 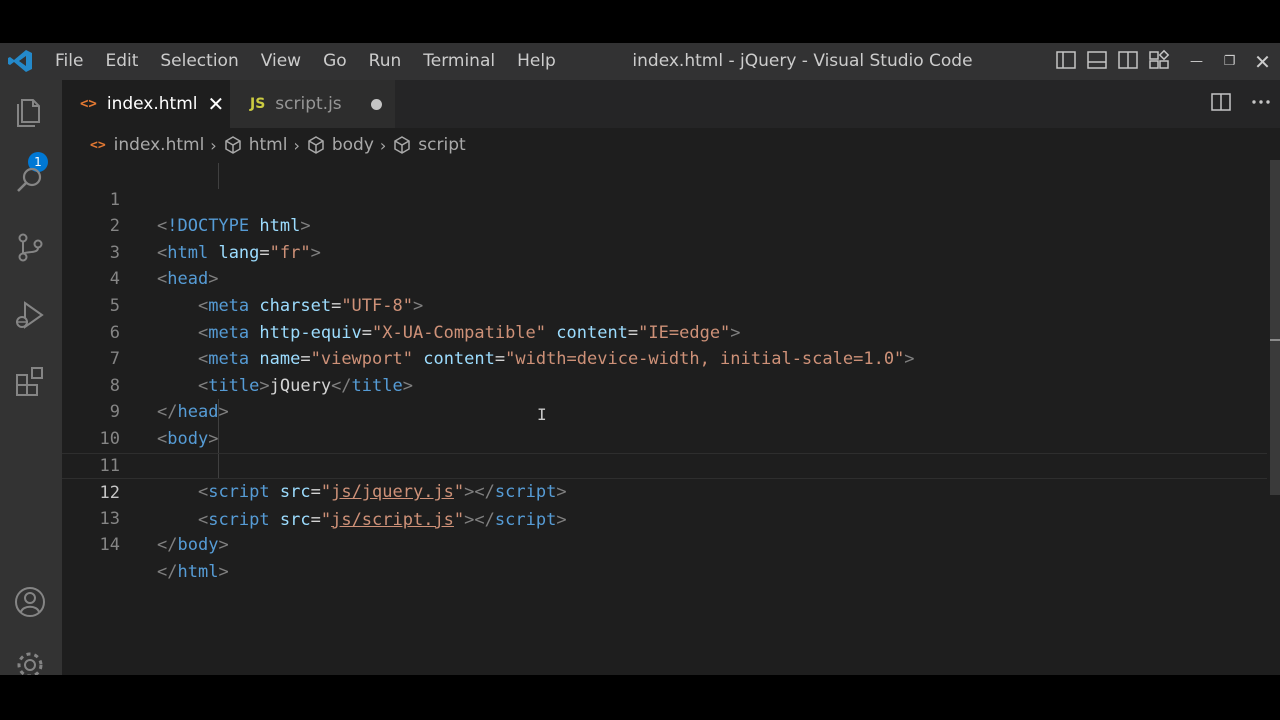 I want to click on text-cursor-icon: I, so click(x=542, y=414).